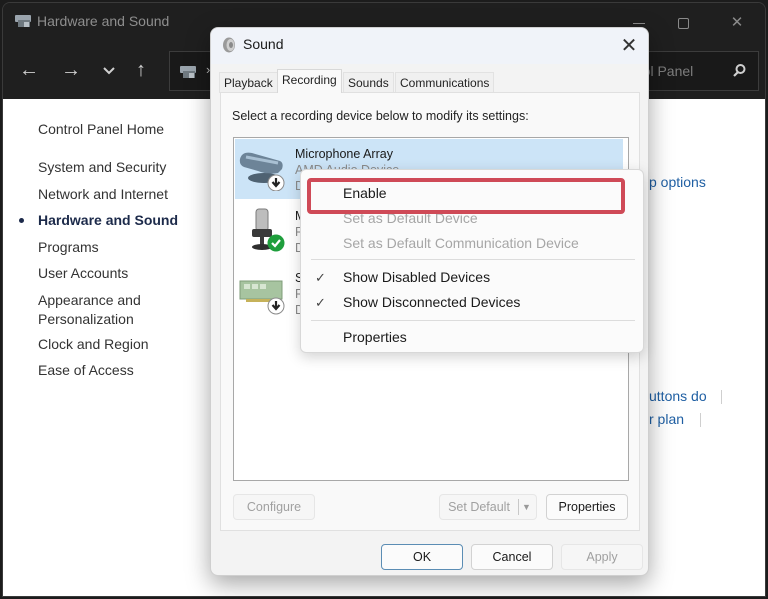 This screenshot has width=768, height=599. I want to click on chevron-down-icon, so click(109, 71).